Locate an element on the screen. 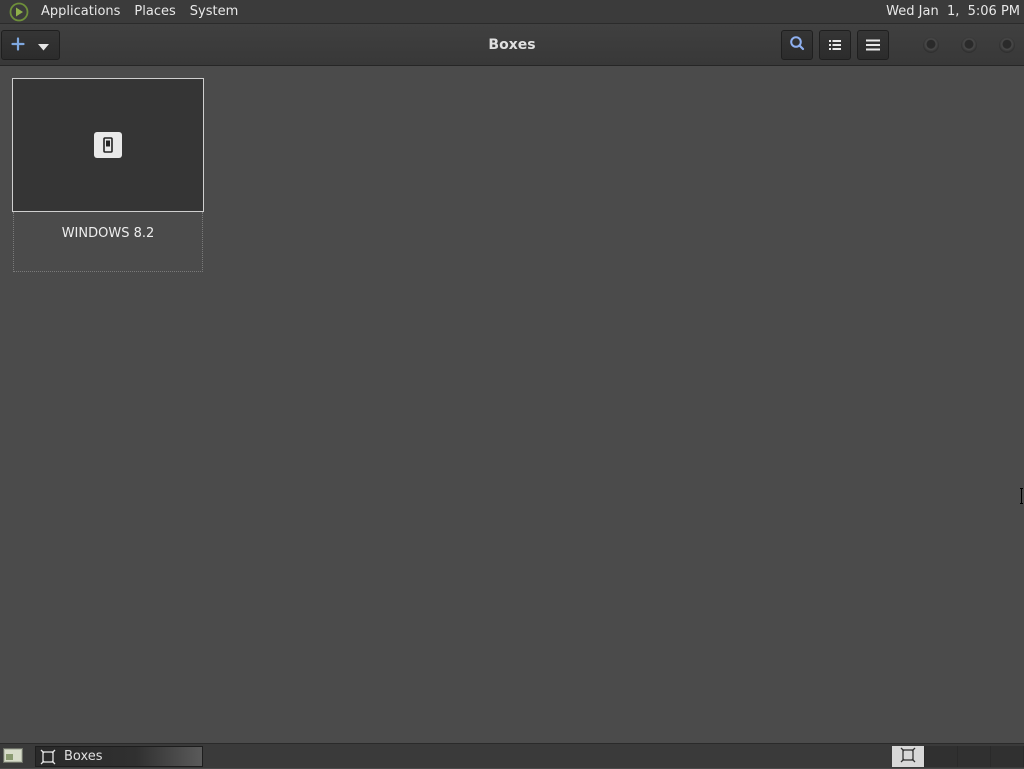 This screenshot has width=1024, height=769. menu-places: Places is located at coordinates (154, 12).